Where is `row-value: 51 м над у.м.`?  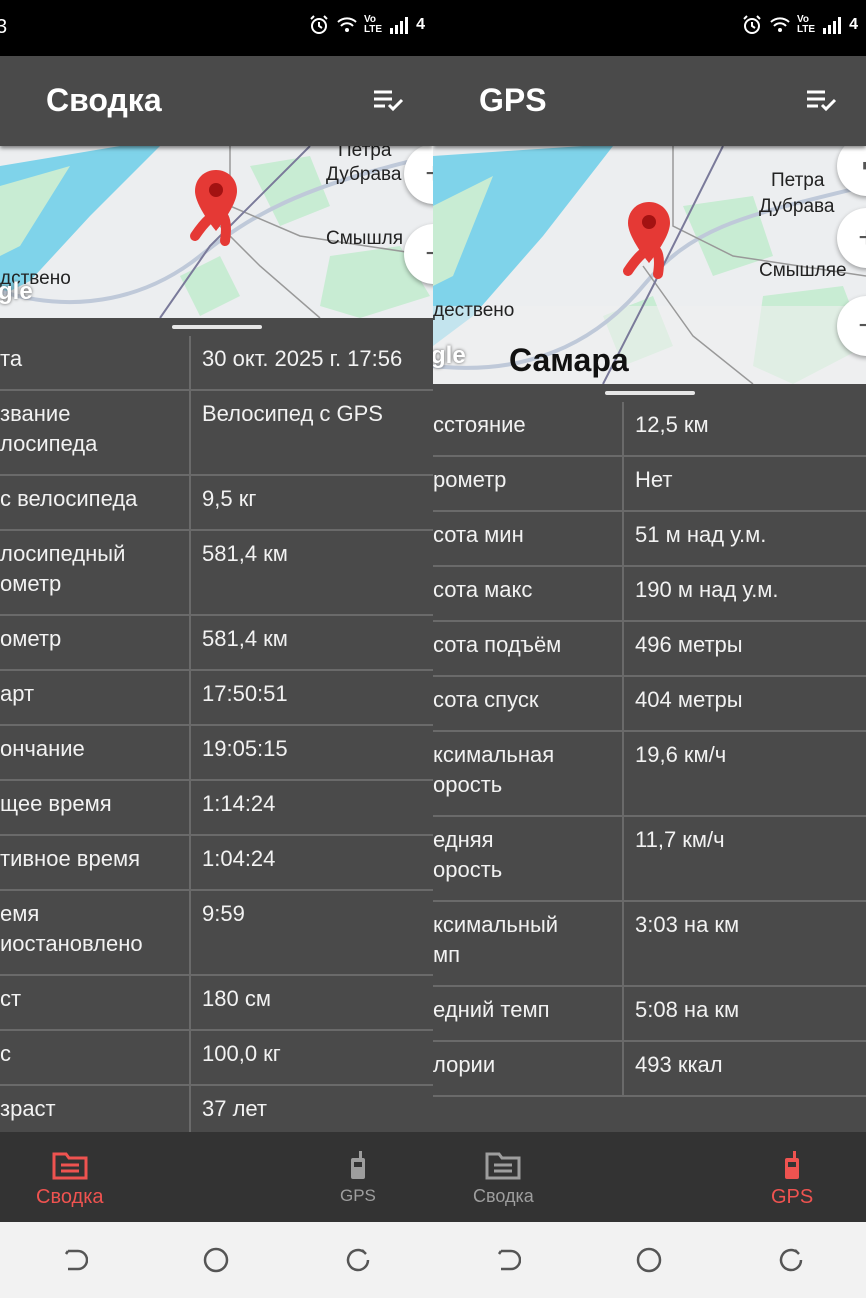
row-value: 51 м над у.м. is located at coordinates (701, 534).